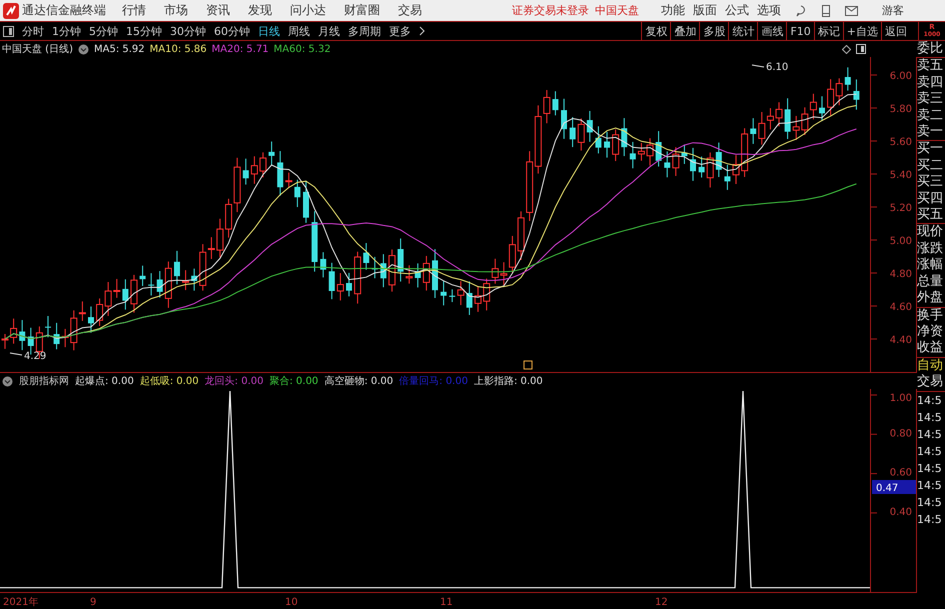  What do you see at coordinates (930, 132) in the screenshot?
I see `quote-field-label: 卖一` at bounding box center [930, 132].